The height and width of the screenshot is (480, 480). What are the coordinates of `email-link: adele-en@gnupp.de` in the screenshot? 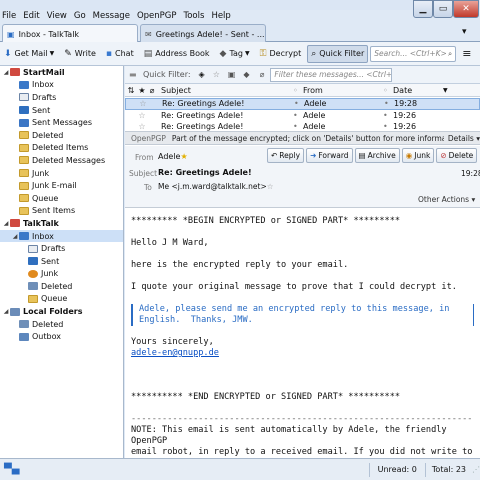 It's located at (175, 353).